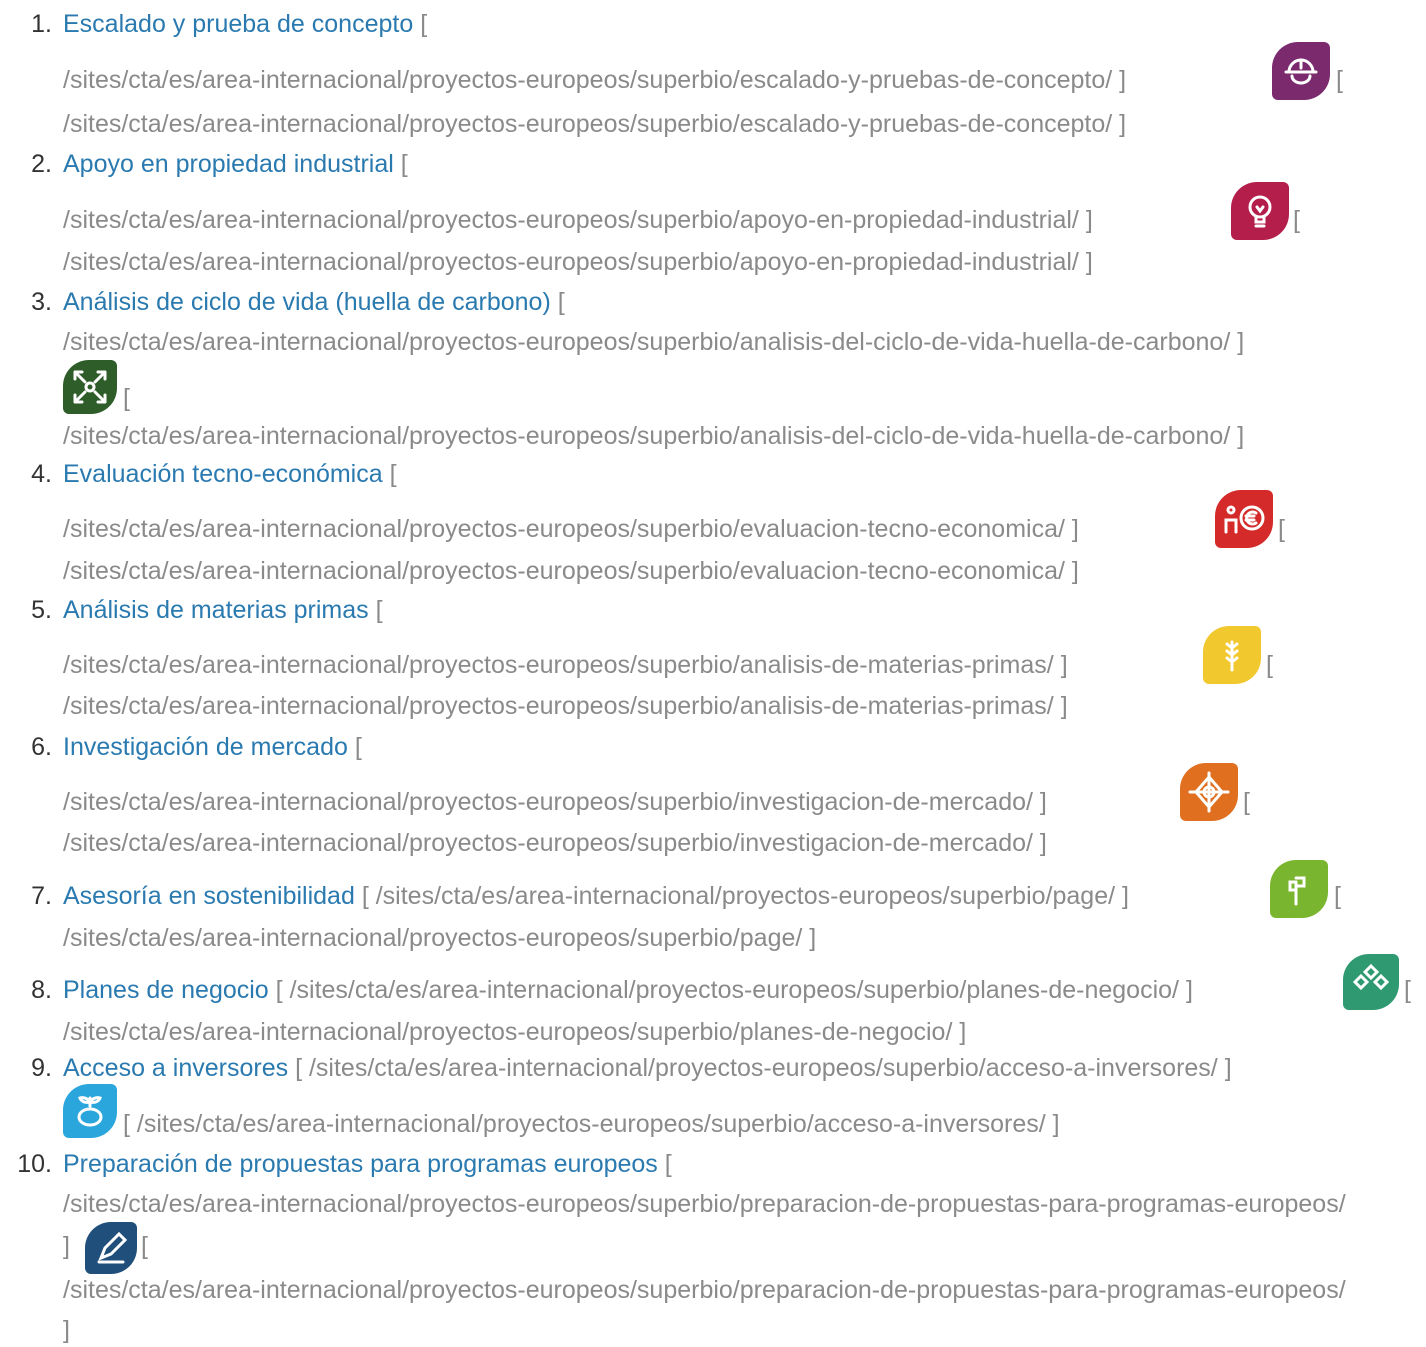 Image resolution: width=1426 pixels, height=1347 pixels. Describe the element at coordinates (90, 1111) in the screenshot. I see `piggy-plant-icon` at that location.